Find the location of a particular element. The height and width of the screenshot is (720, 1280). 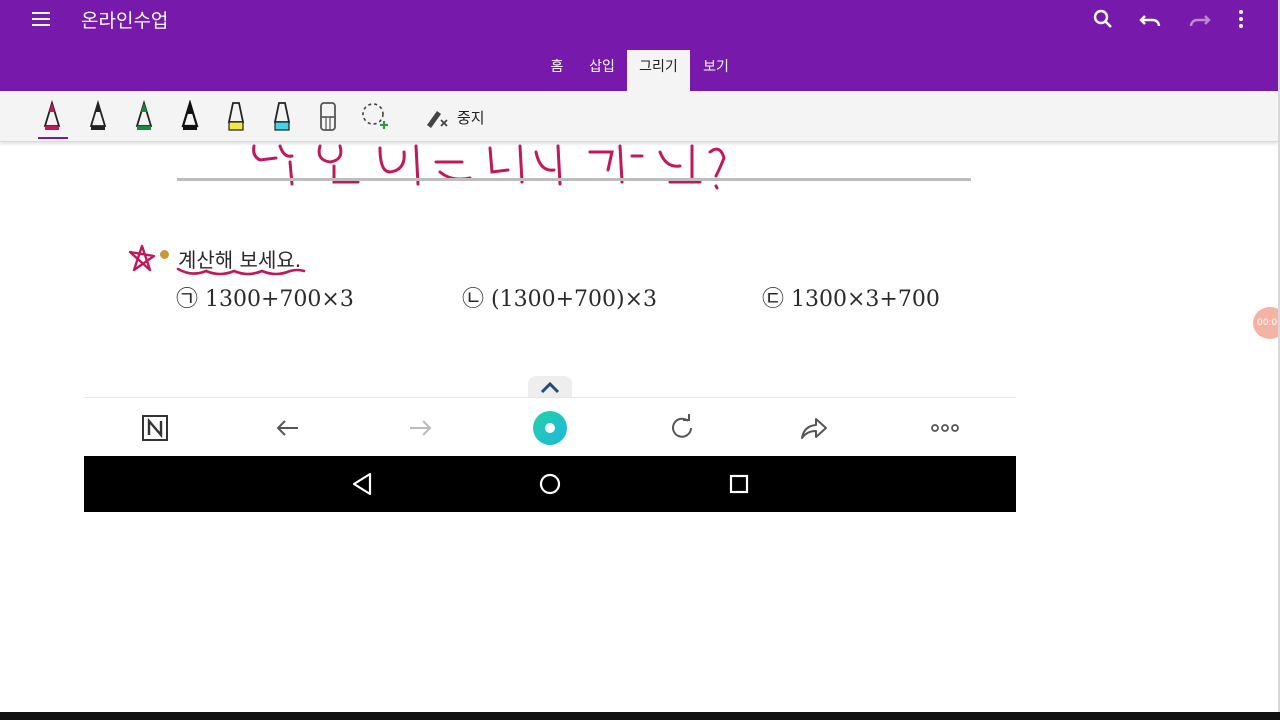

app-title: 온라인수업 is located at coordinates (125, 21).